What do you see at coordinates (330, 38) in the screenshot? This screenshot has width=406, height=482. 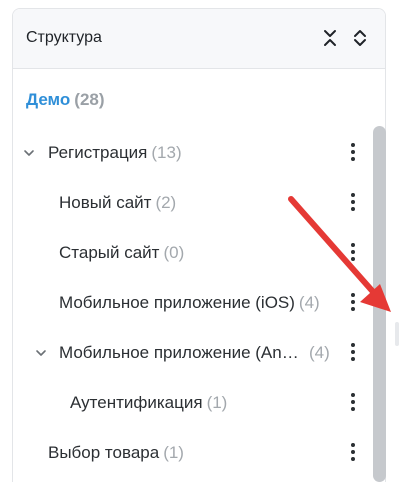 I see `collapse-all-icon` at bounding box center [330, 38].